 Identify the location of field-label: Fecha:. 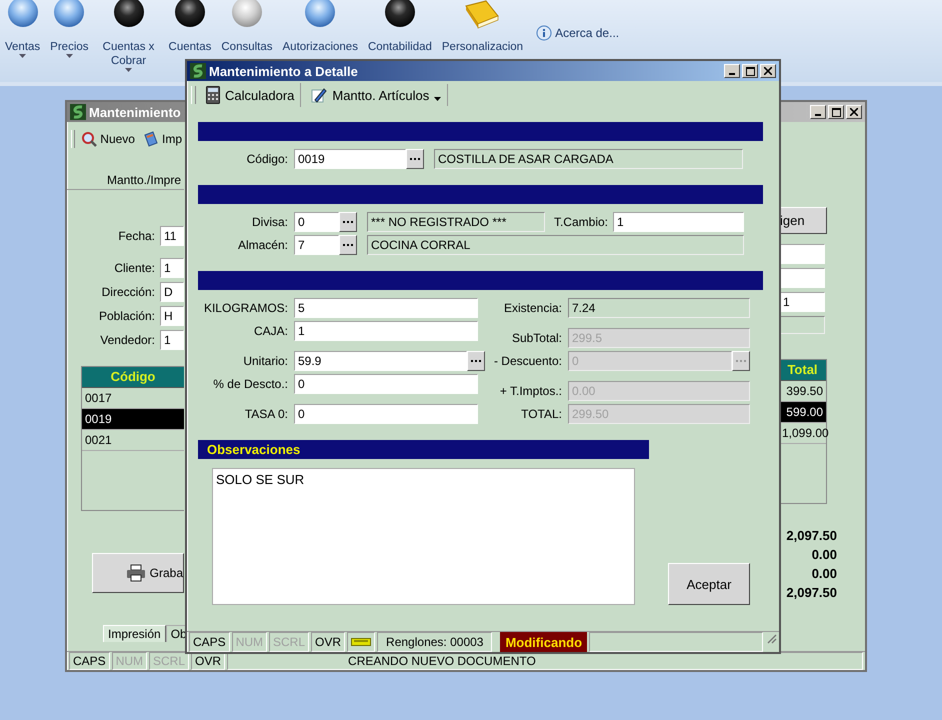
(136, 236).